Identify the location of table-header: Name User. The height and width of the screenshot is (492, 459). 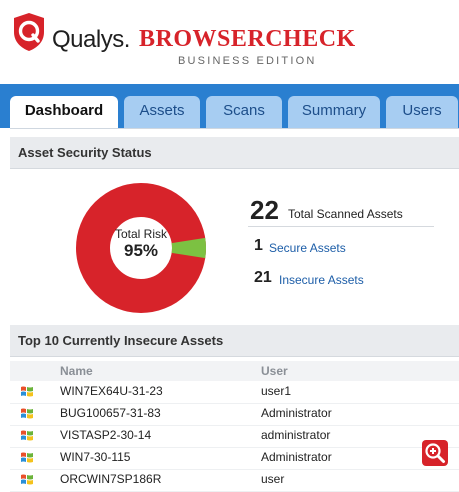
(234, 371).